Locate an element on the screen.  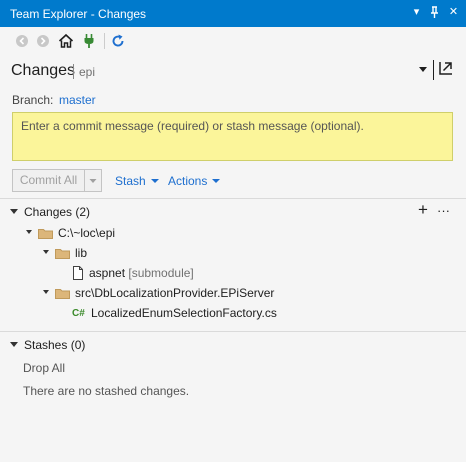
stash-label: Stash is located at coordinates (130, 181).